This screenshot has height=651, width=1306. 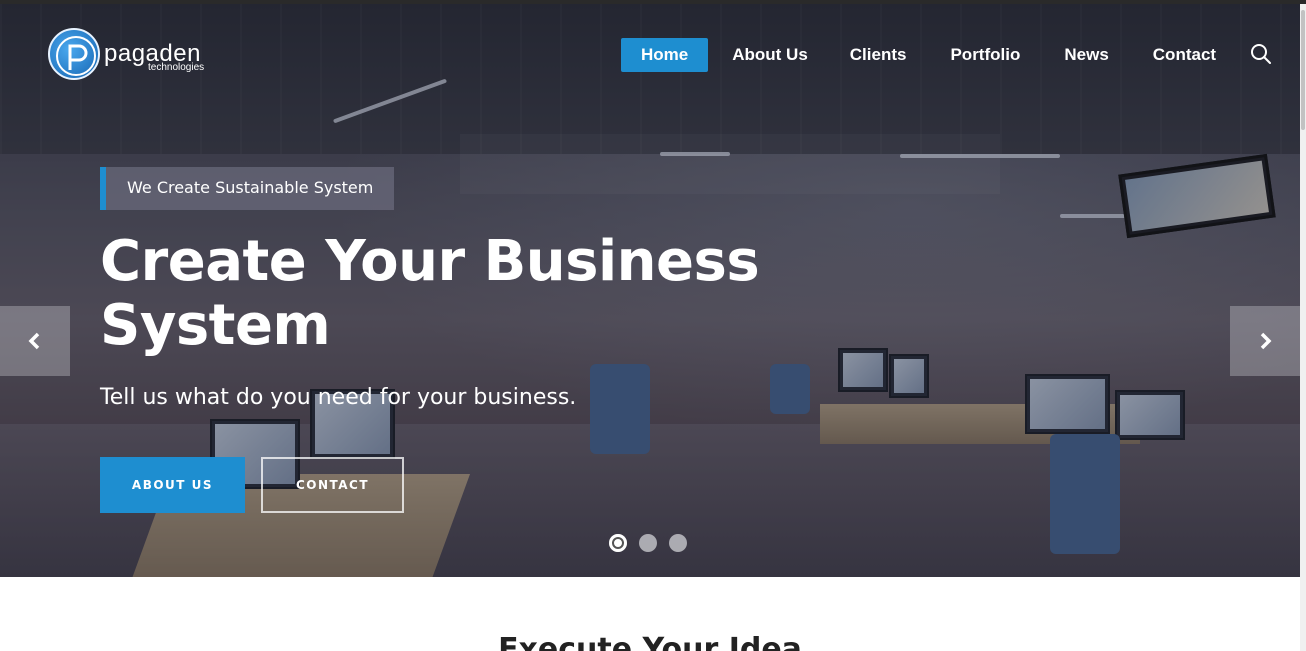 I want to click on nav-portfolio: Portfolio, so click(x=985, y=55).